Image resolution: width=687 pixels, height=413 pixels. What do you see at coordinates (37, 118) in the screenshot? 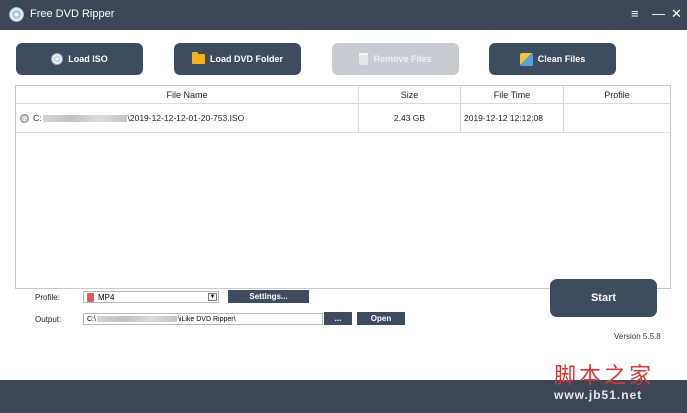
I see `file-name-prefix: C:` at bounding box center [37, 118].